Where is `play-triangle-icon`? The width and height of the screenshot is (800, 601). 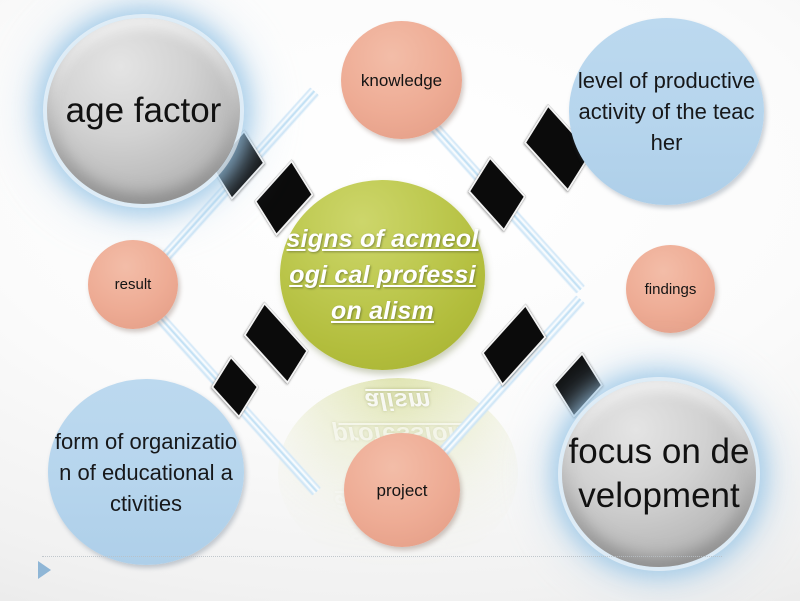
play-triangle-icon is located at coordinates (44, 570).